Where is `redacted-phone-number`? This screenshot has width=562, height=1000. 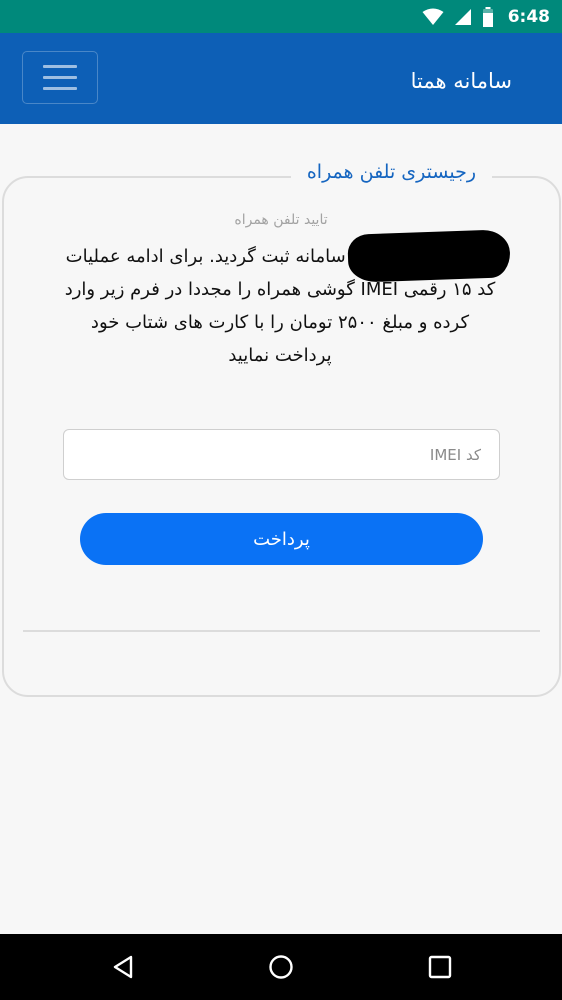 redacted-phone-number is located at coordinates (429, 256).